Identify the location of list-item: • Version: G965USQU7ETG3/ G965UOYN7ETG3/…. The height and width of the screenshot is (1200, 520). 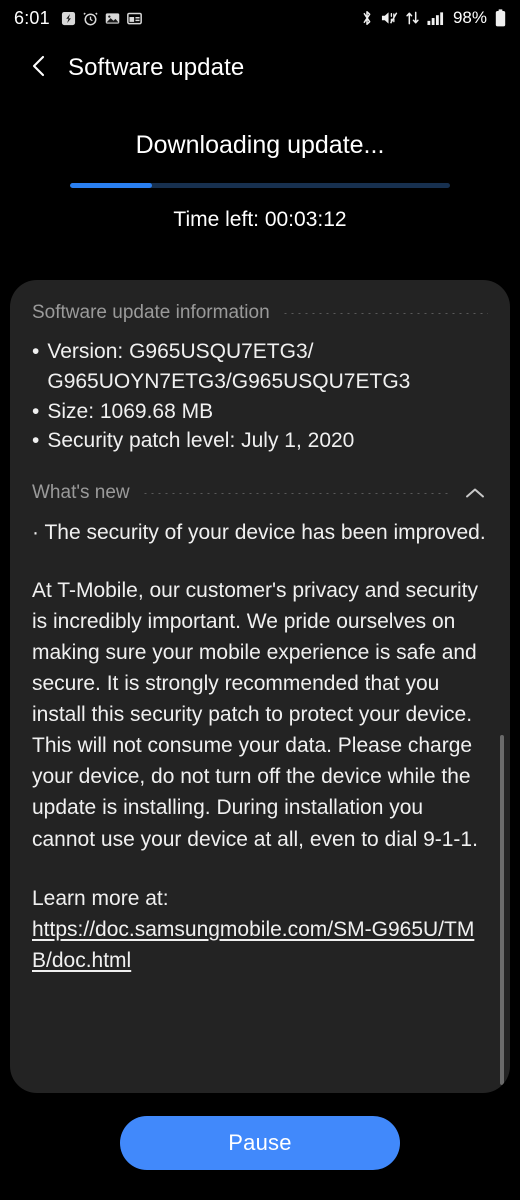
(260, 367).